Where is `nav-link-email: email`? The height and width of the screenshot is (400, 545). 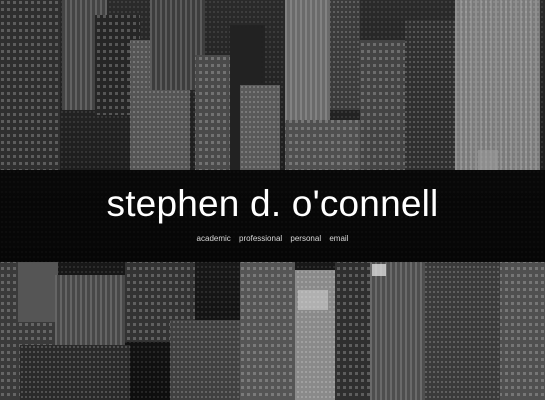 nav-link-email: email is located at coordinates (338, 238).